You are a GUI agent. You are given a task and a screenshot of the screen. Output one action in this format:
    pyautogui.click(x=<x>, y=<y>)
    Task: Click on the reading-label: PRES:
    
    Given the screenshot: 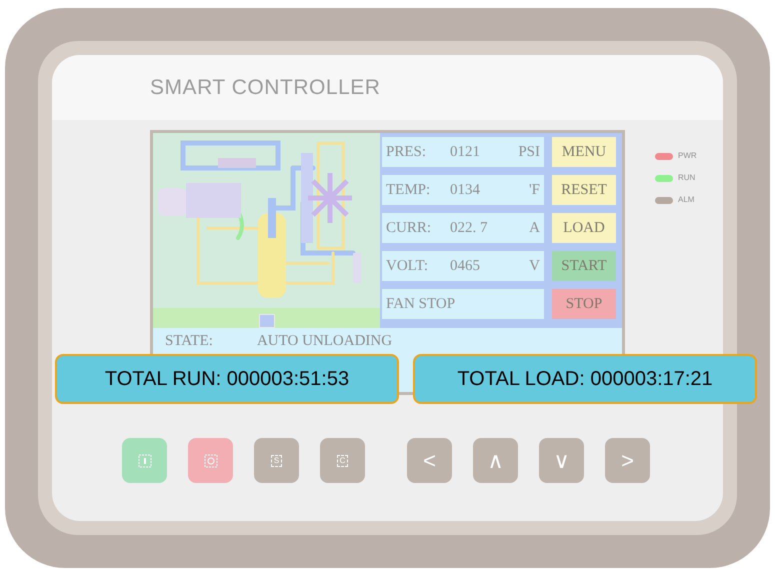 What is the action you would take?
    pyautogui.click(x=407, y=152)
    